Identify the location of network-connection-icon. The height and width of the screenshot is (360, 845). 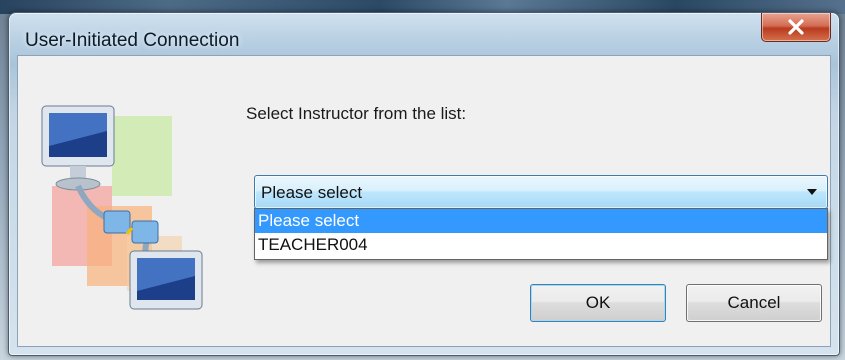
(122, 198).